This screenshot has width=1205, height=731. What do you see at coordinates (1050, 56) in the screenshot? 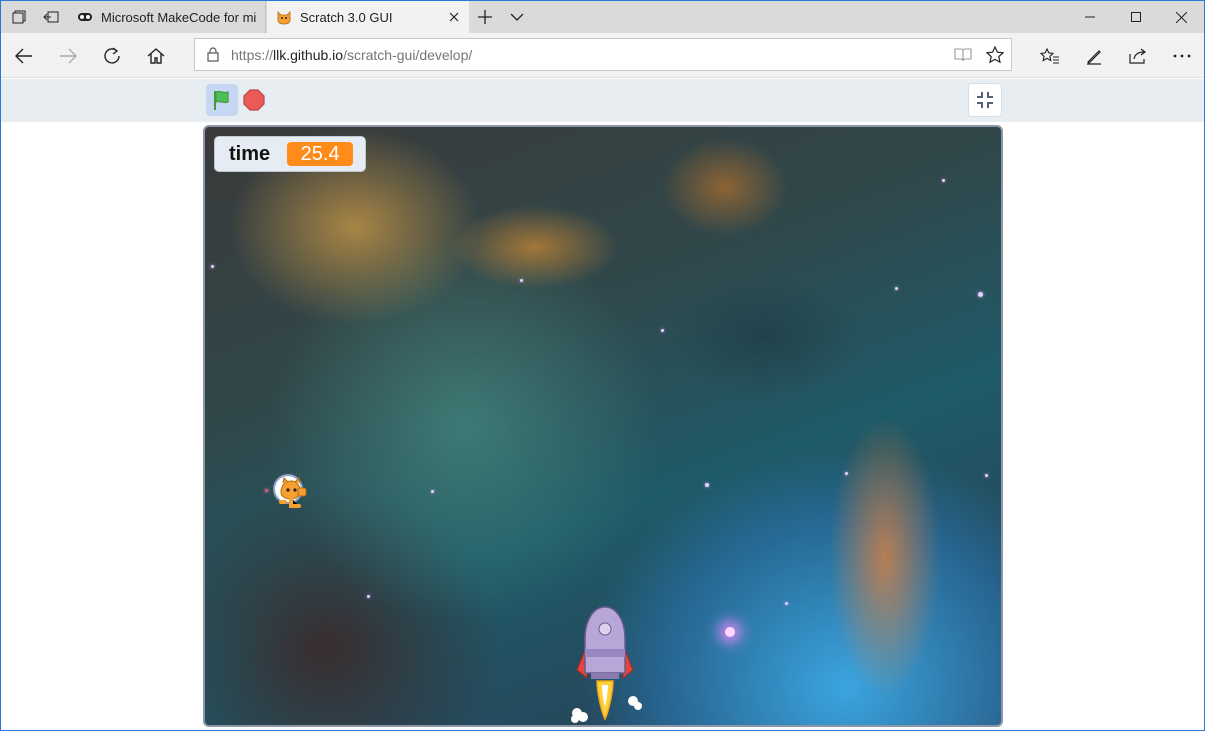
I see `favorites-hub-icon` at bounding box center [1050, 56].